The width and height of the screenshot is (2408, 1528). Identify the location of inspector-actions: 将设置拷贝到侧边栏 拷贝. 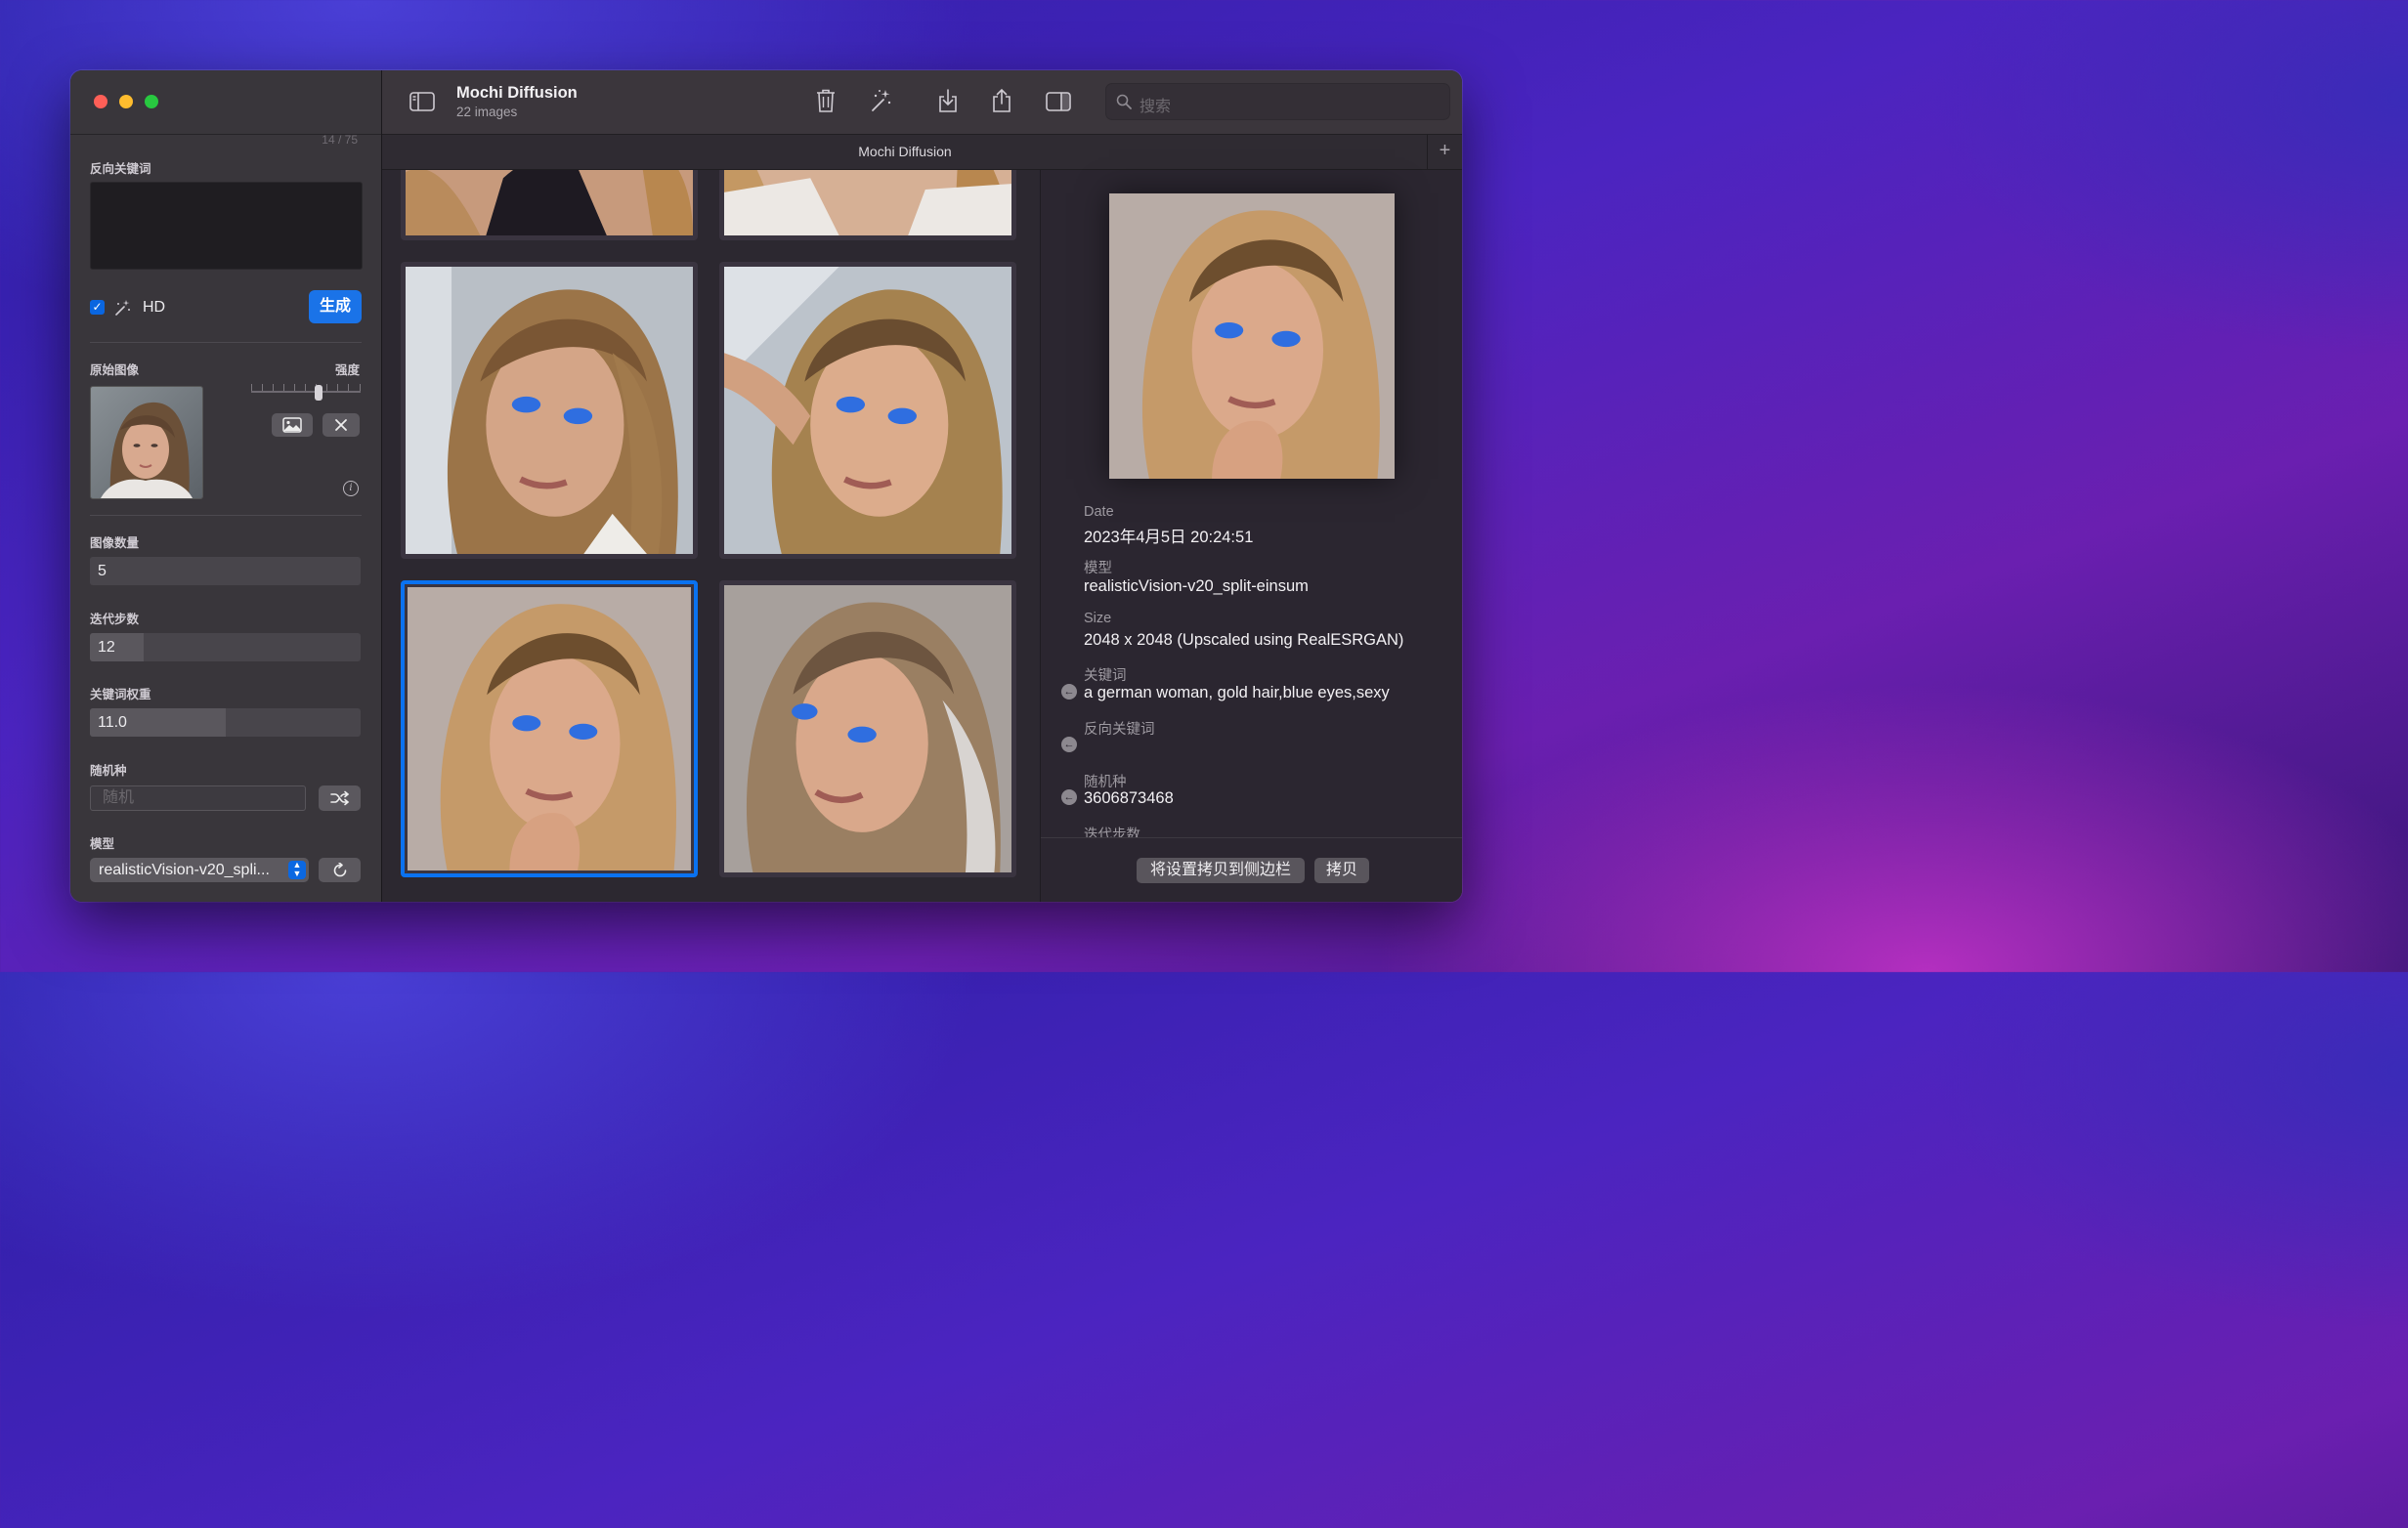
(1252, 870).